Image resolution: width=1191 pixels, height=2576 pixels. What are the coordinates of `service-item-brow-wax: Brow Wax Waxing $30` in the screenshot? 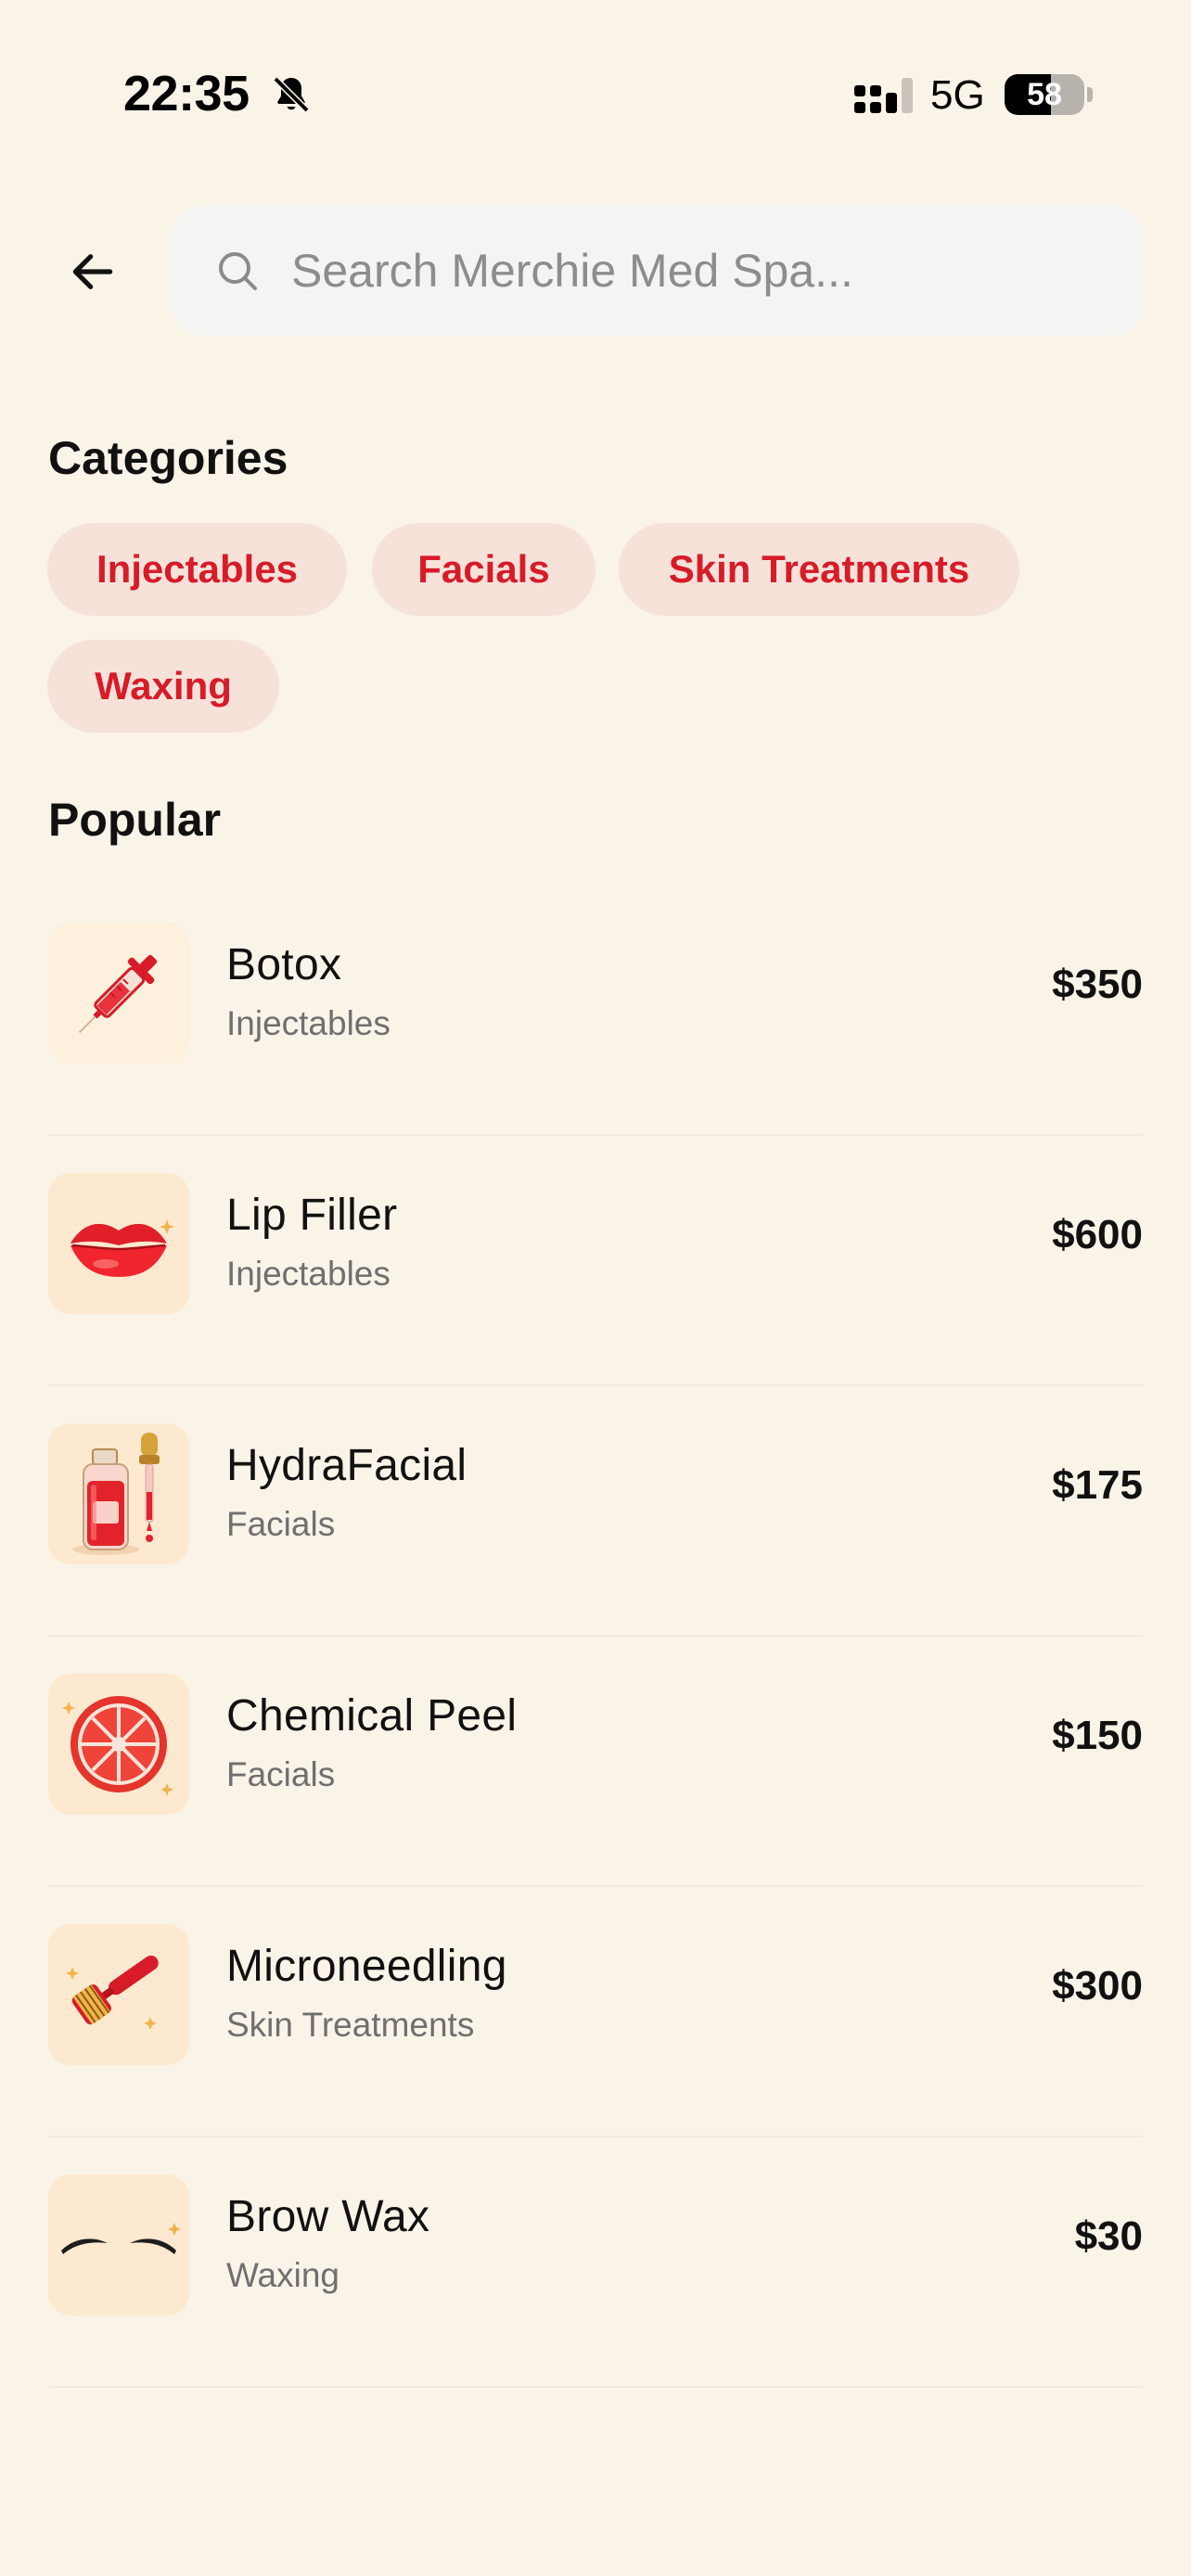 It's located at (595, 2262).